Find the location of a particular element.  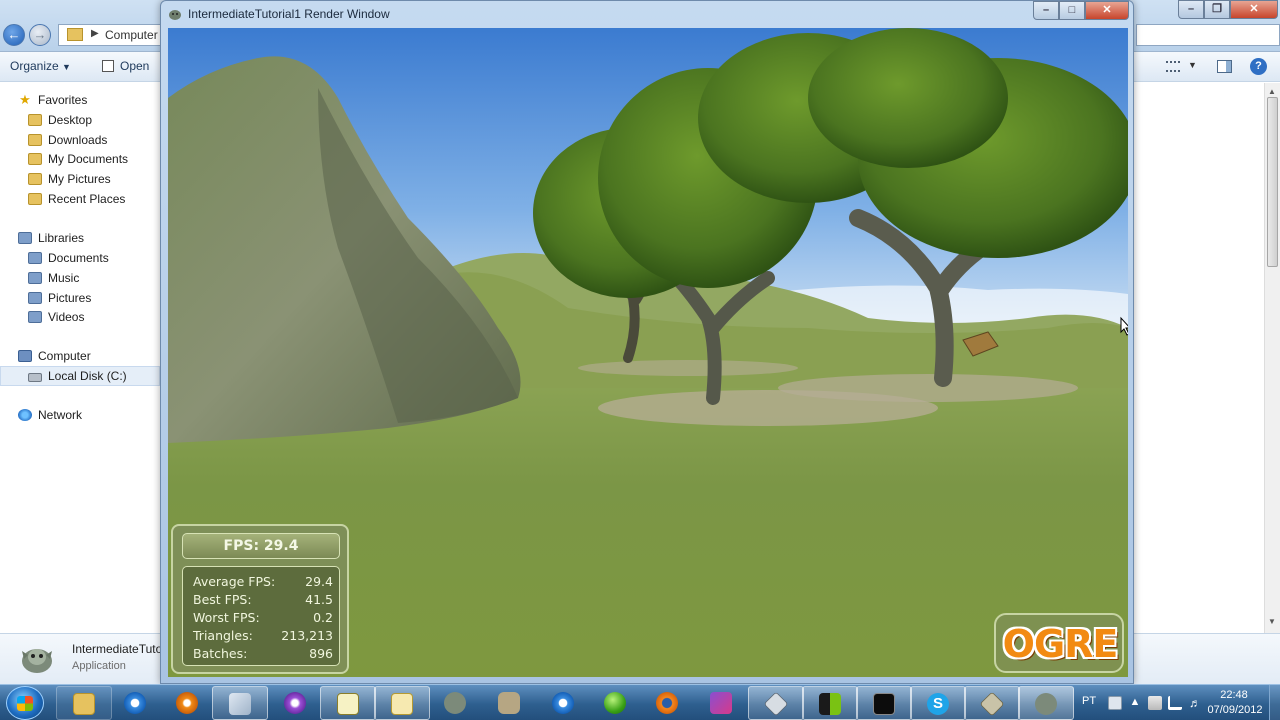

address-bar: ▶ Computer is located at coordinates (111, 35).